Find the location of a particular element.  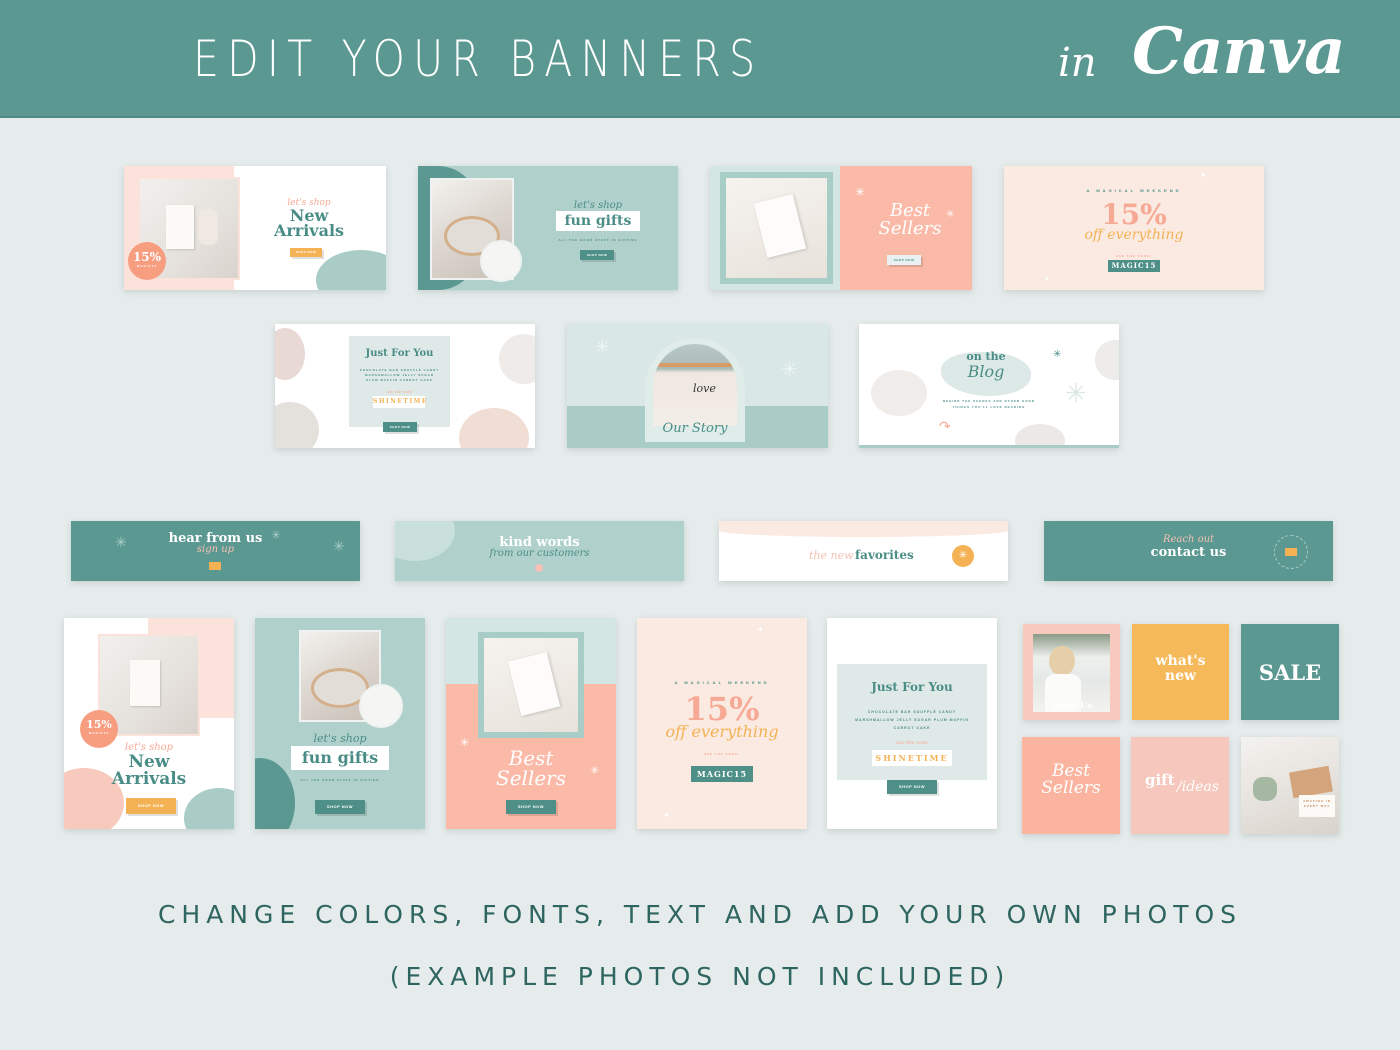

teal-blob is located at coordinates (275, 793).